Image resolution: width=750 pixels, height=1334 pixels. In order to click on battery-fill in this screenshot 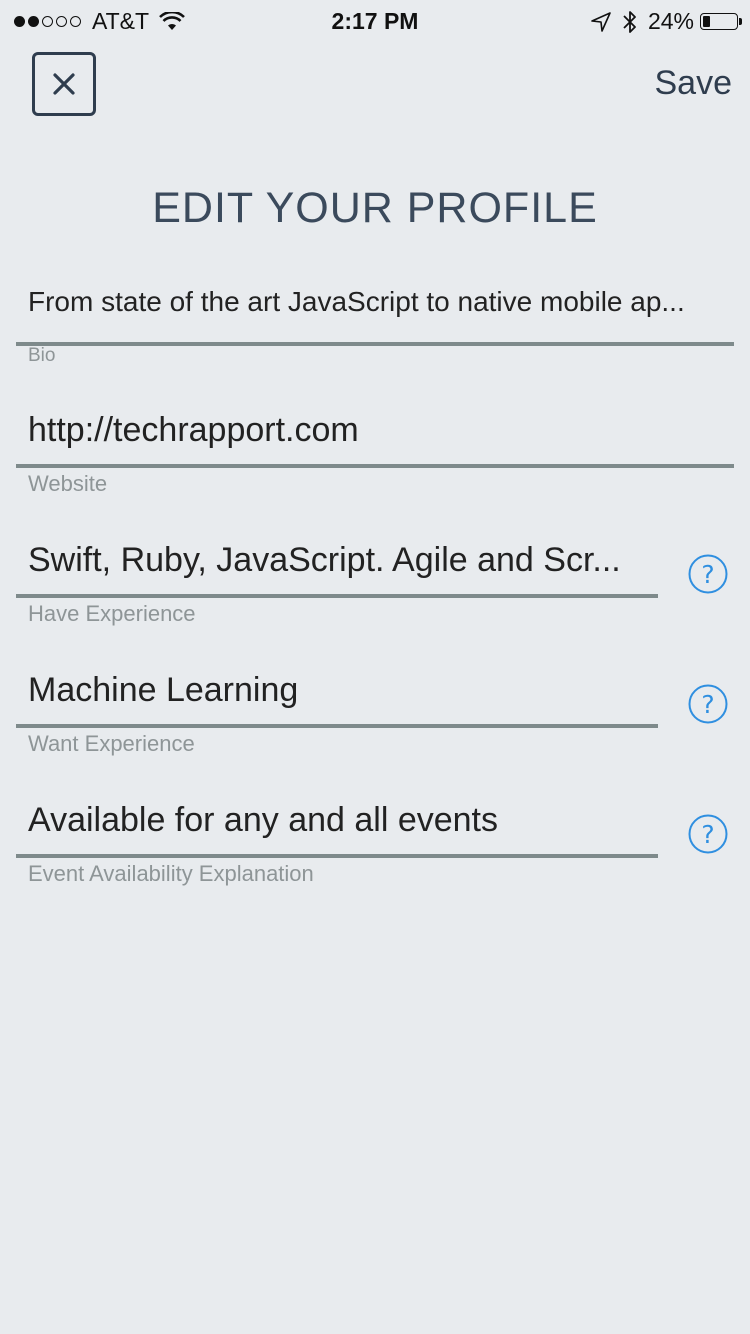, I will do `click(706, 21)`.